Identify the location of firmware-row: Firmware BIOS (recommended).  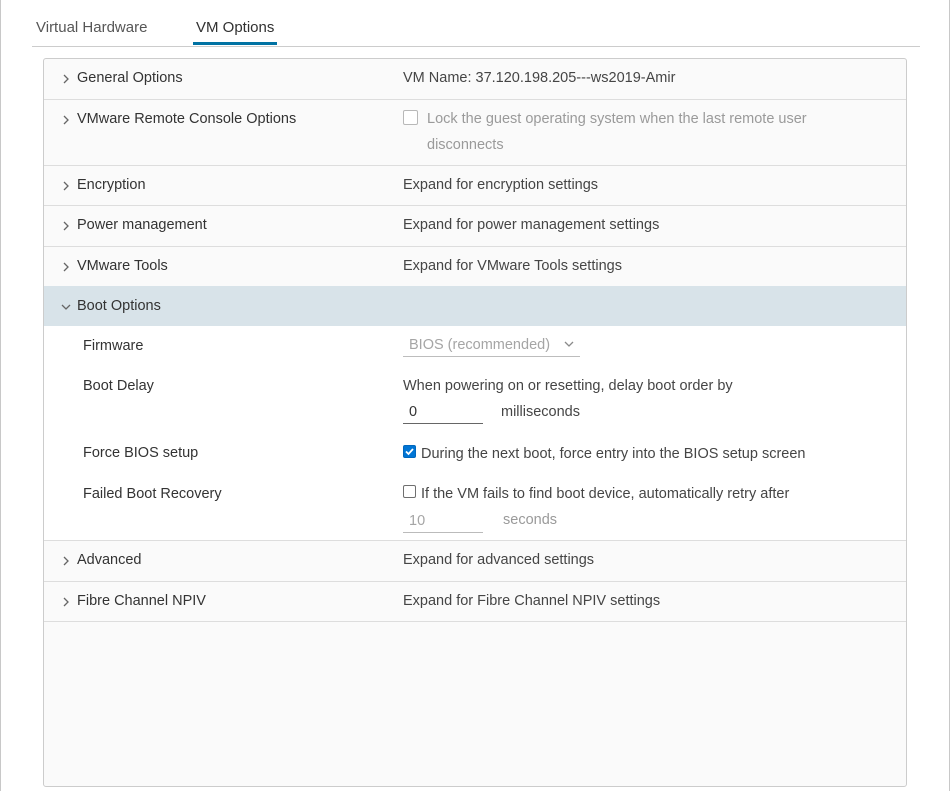
(475, 346).